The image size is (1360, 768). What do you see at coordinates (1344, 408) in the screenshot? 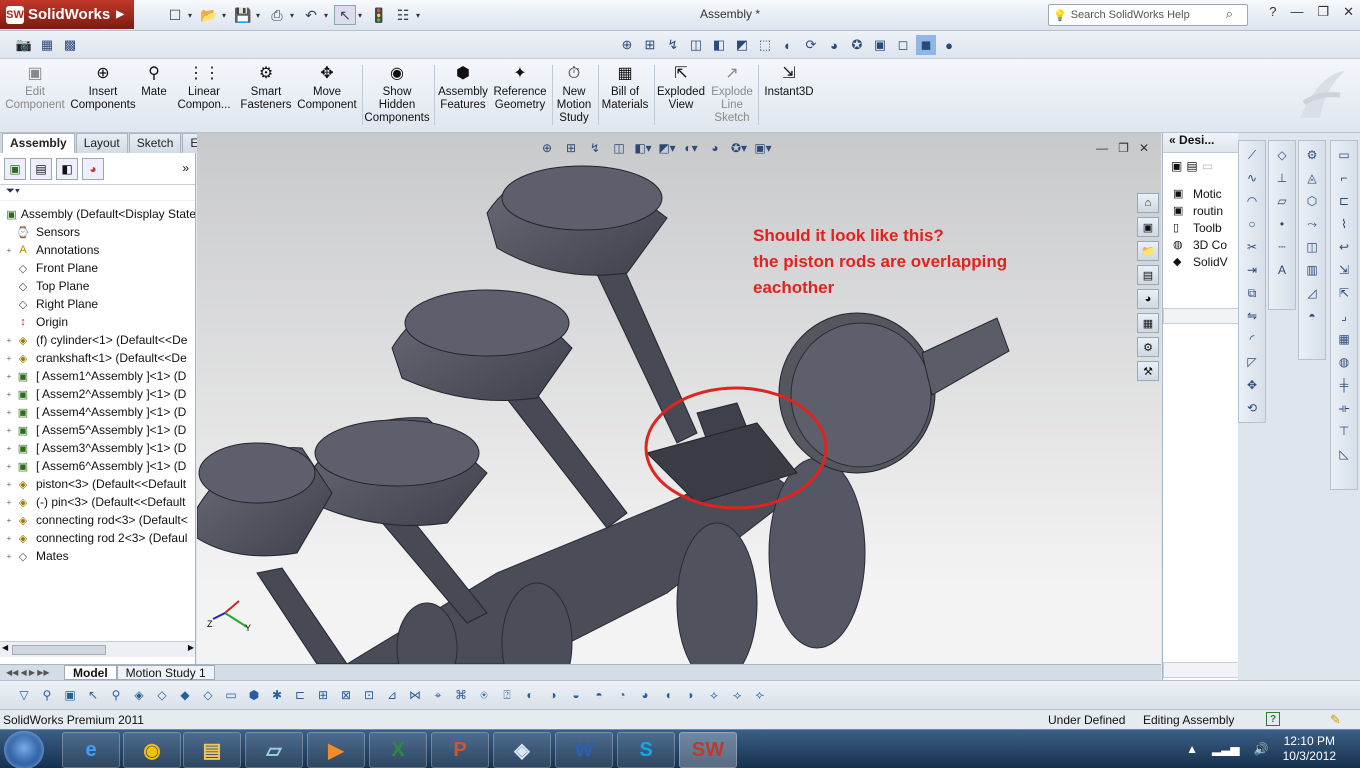
I see `trim-extend-icon: ⟛` at bounding box center [1344, 408].